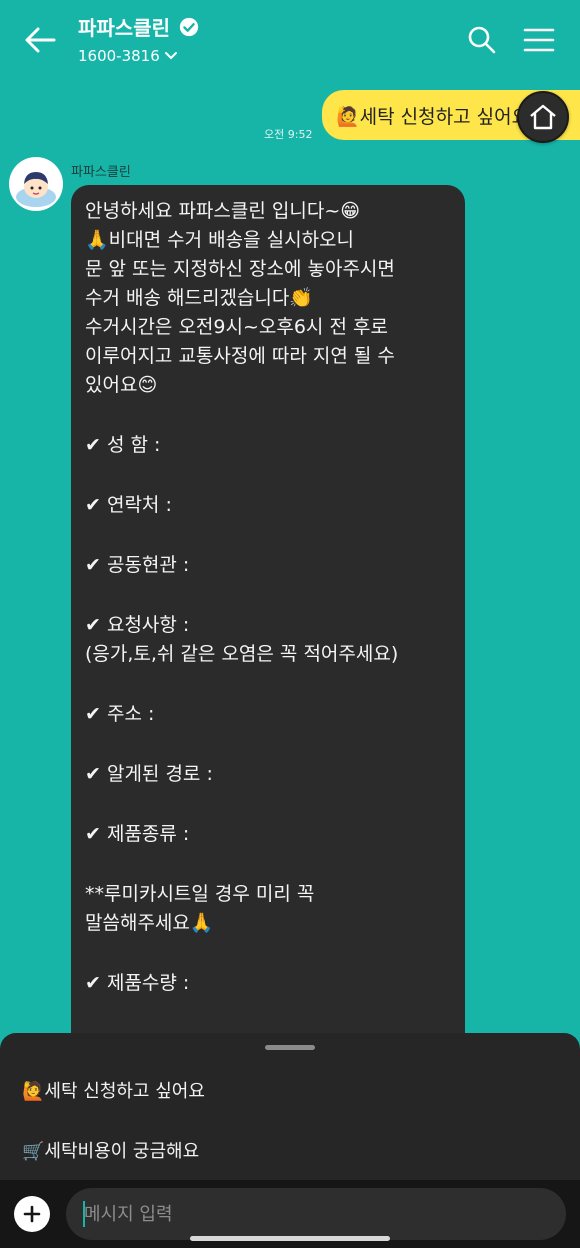 Image resolution: width=580 pixels, height=1248 pixels. Describe the element at coordinates (290, 1238) in the screenshot. I see `home-indicator` at that location.